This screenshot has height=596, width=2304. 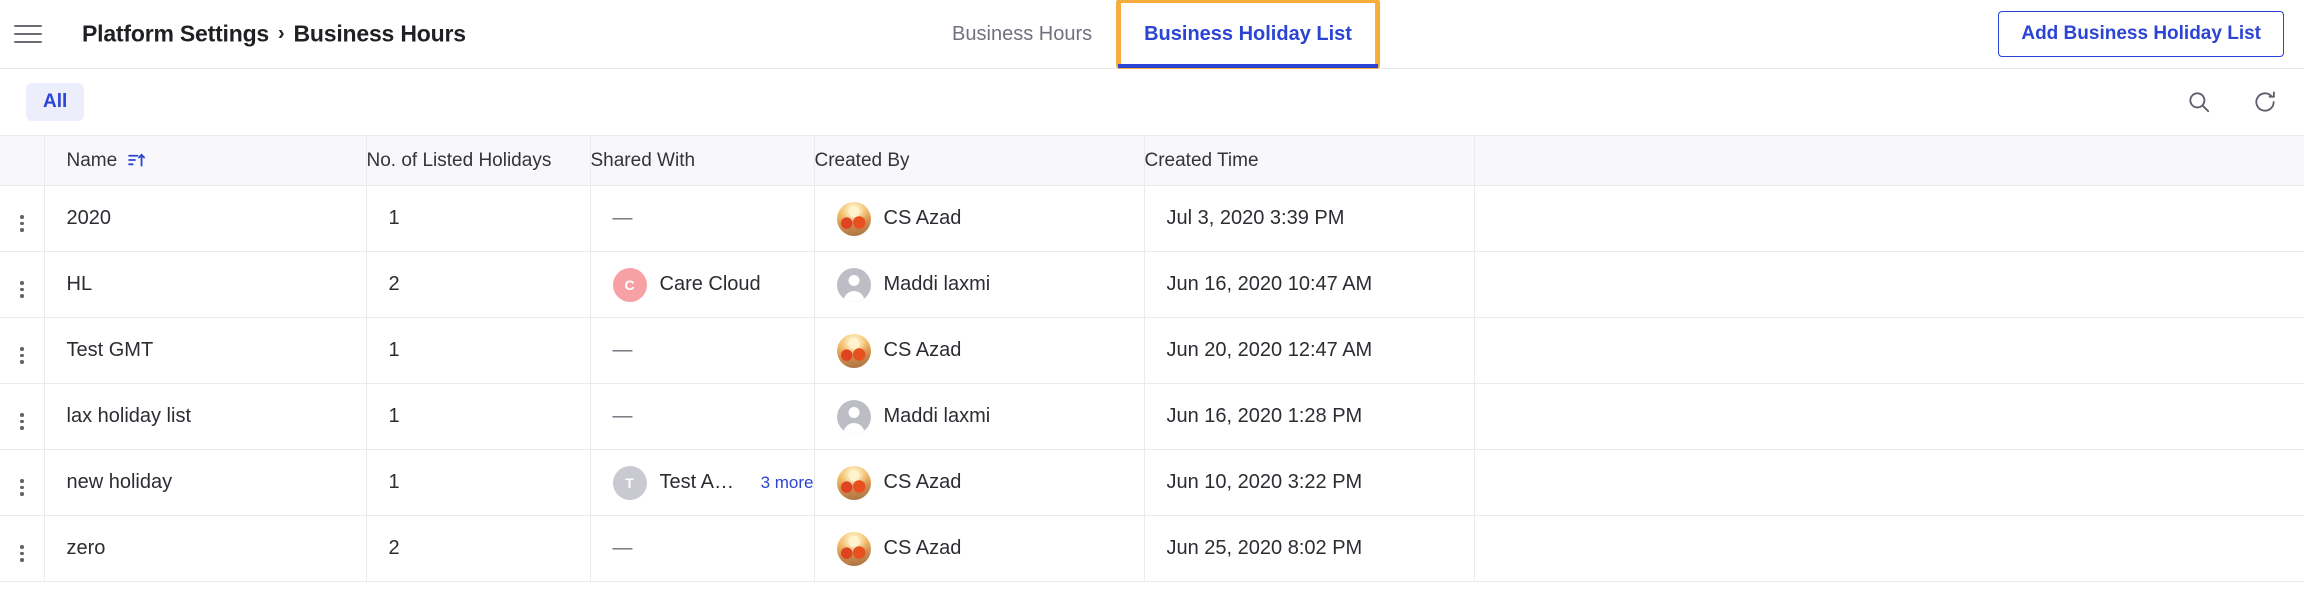 I want to click on table-row: zero 2 — CS Azad Jun 25, 2020 8:02 PM, so click(x=1152, y=548).